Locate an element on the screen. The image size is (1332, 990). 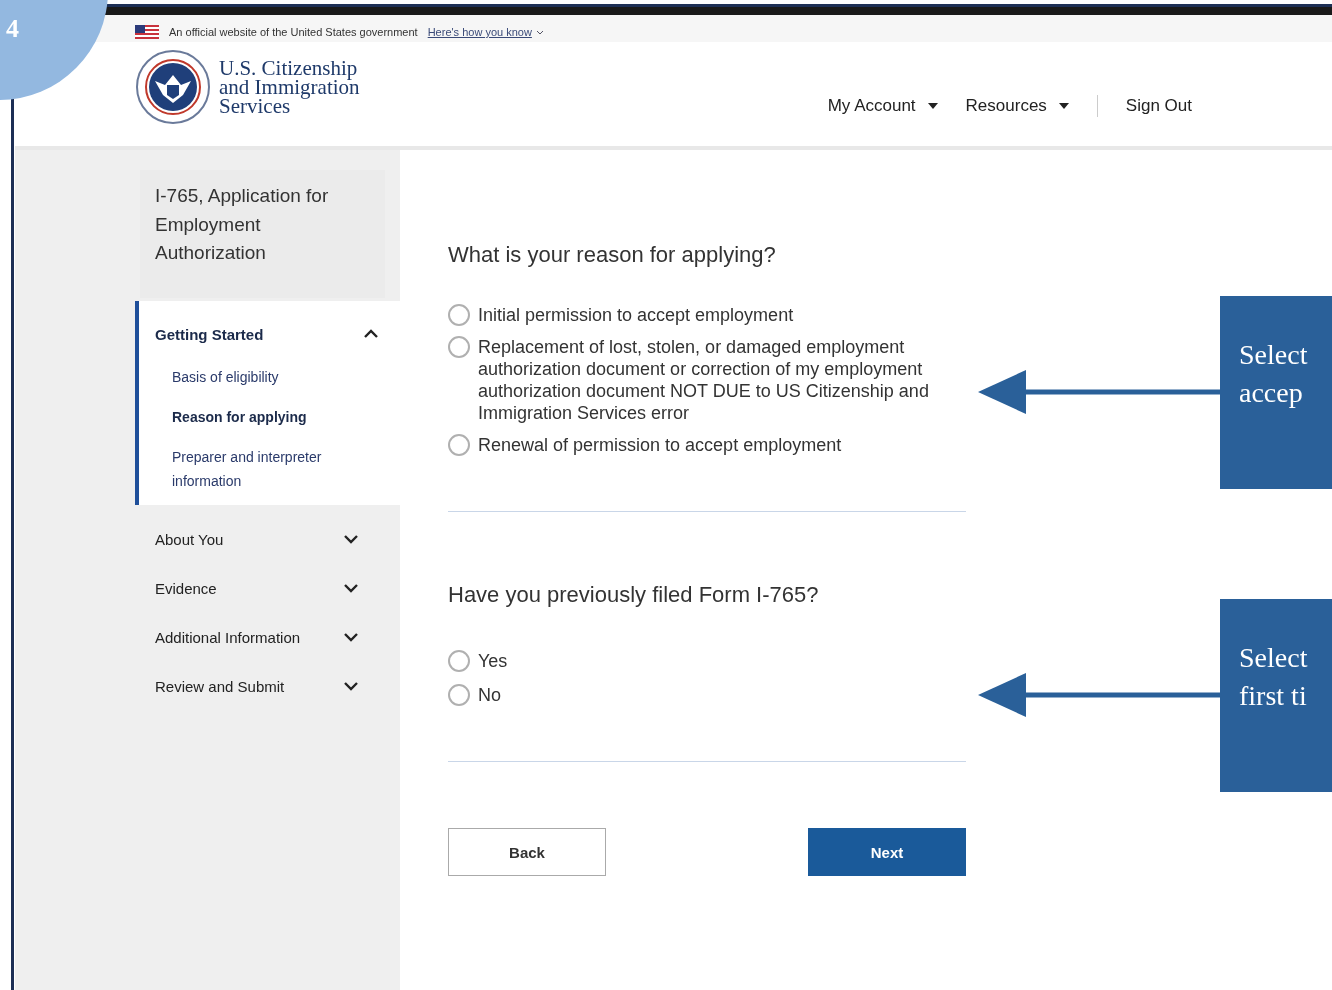
official-website-text: An official website of the United States government is located at coordinates (293, 32).